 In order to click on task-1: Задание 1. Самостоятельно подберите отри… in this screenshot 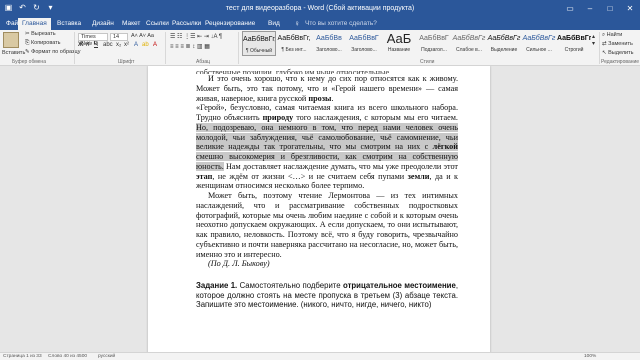, I will do `click(327, 295)`.